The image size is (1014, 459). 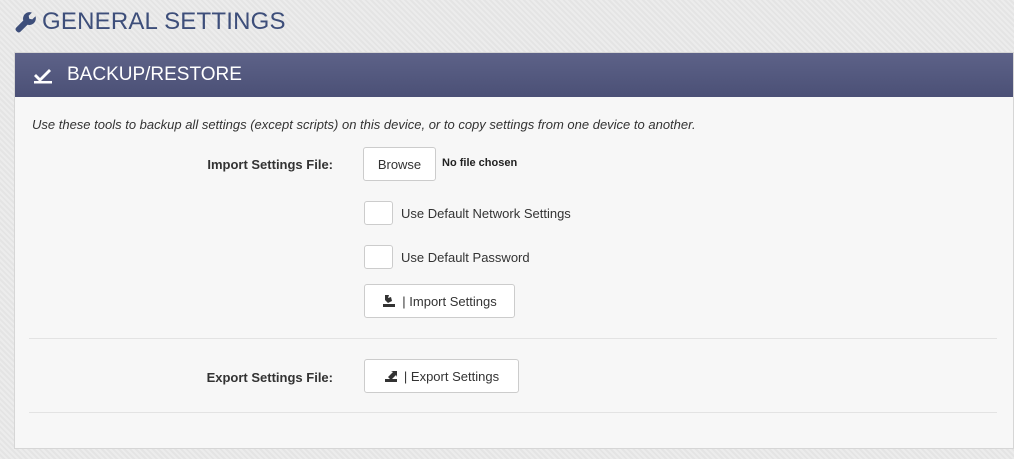 I want to click on default-password-label: Use Default Password, so click(x=465, y=257).